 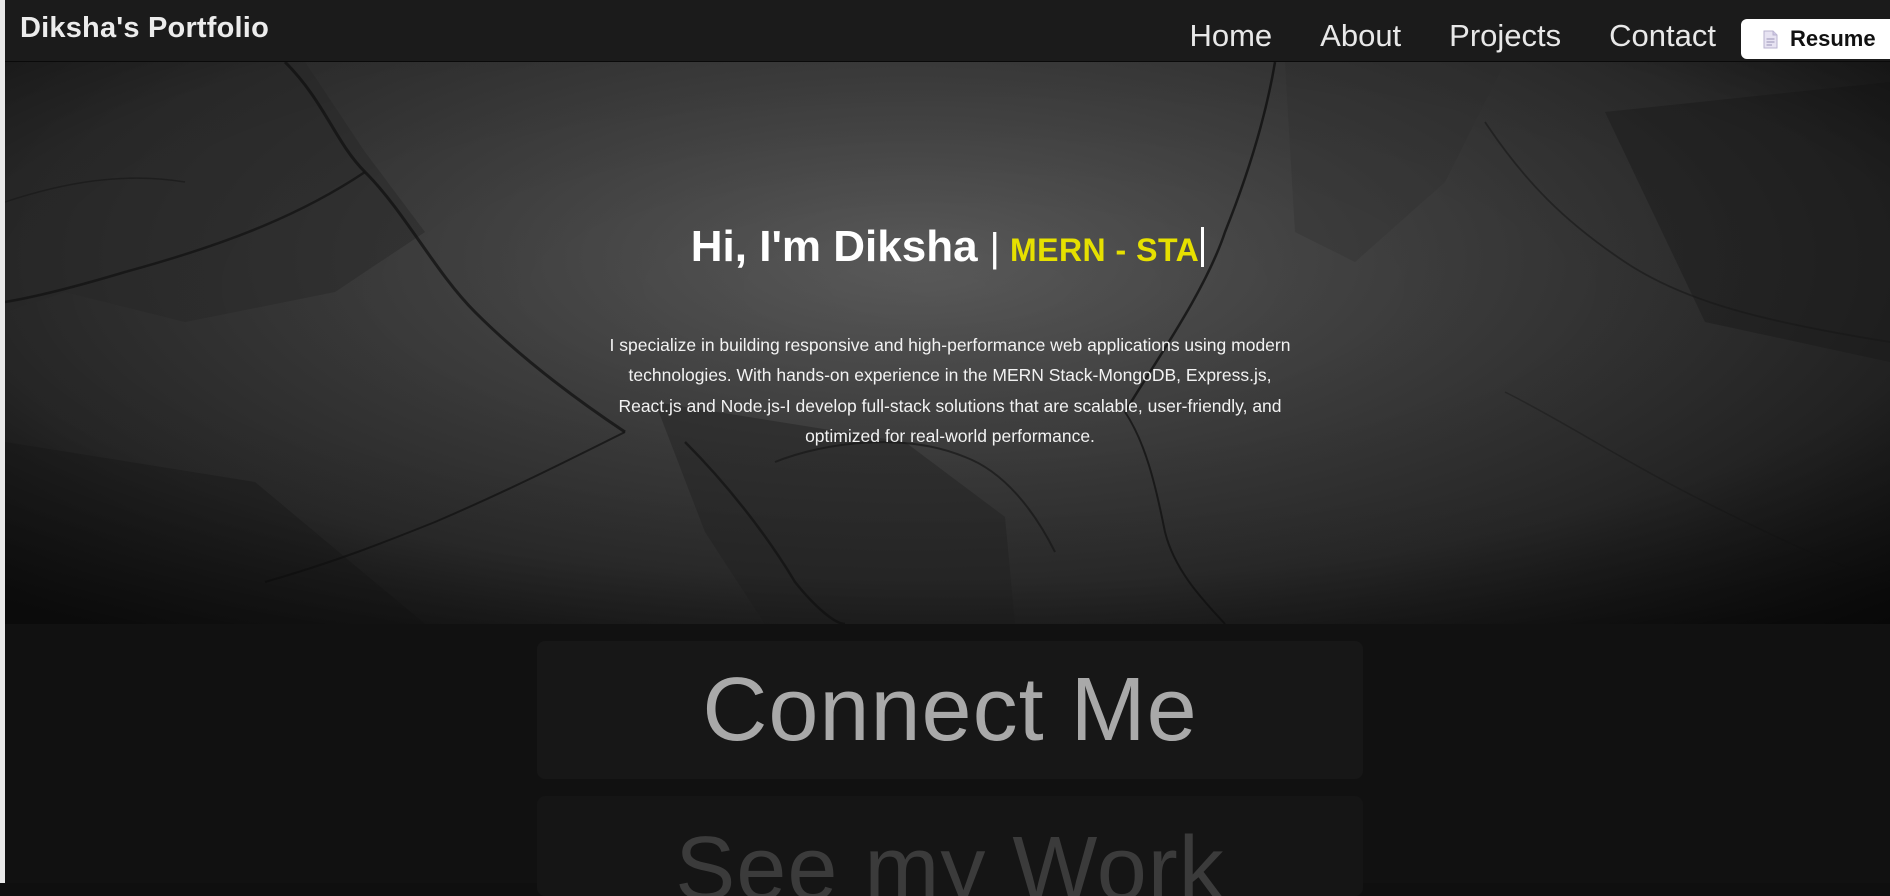 I want to click on document-icon, so click(x=1770, y=39).